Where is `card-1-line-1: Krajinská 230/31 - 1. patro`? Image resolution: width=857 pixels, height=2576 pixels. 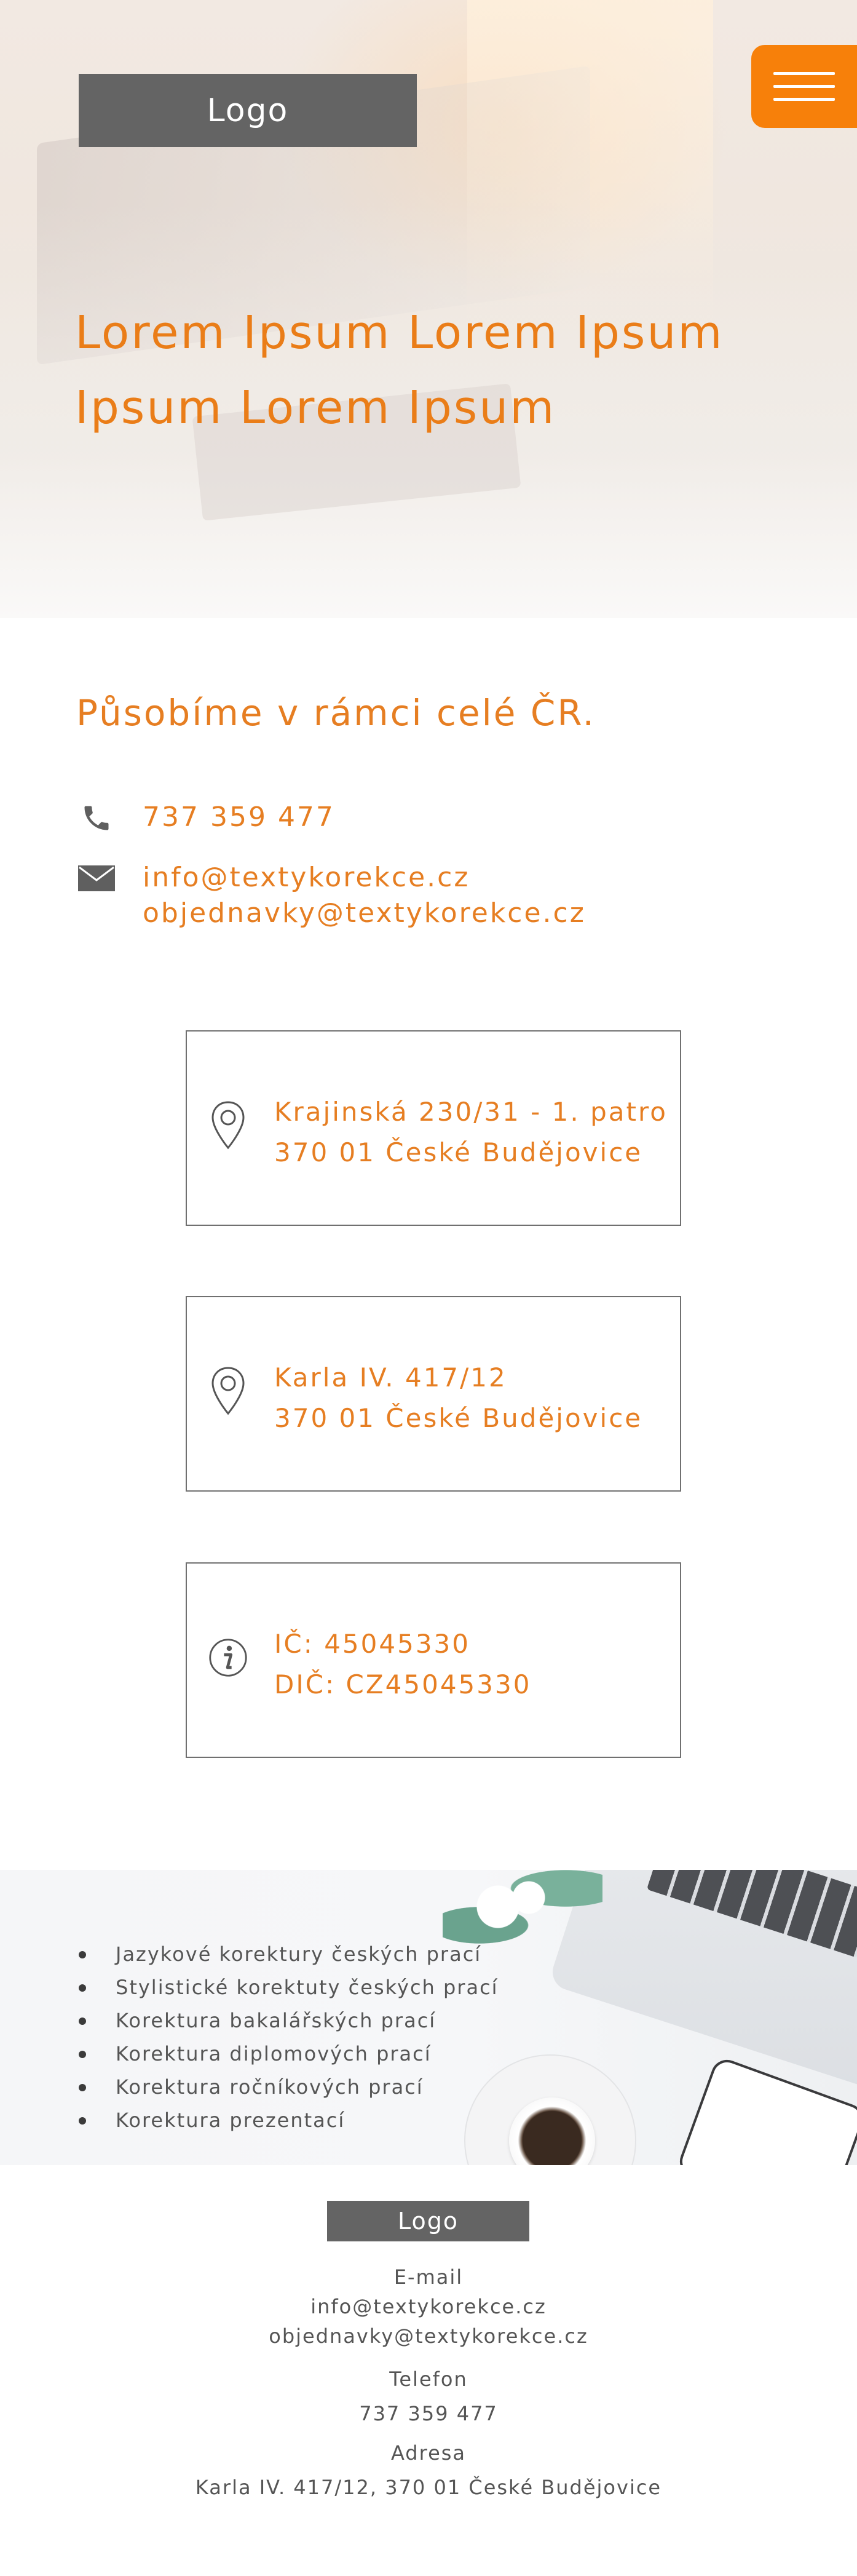
card-1-line-1: Krajinská 230/31 - 1. patro is located at coordinates (471, 1112).